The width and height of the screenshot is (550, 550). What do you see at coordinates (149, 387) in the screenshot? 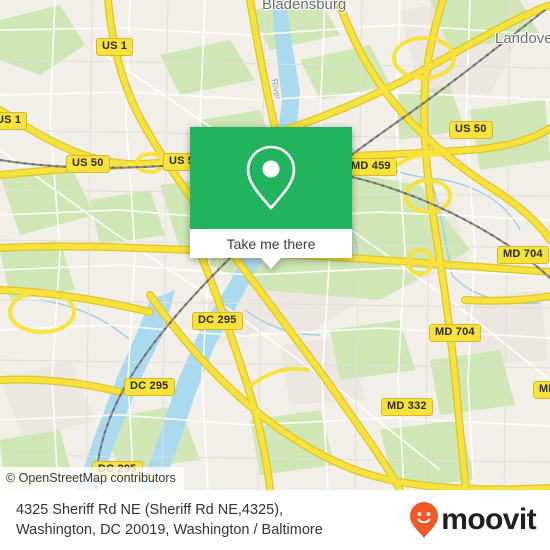
I see `highway-shield-dc-295-middle: DC 295` at bounding box center [149, 387].